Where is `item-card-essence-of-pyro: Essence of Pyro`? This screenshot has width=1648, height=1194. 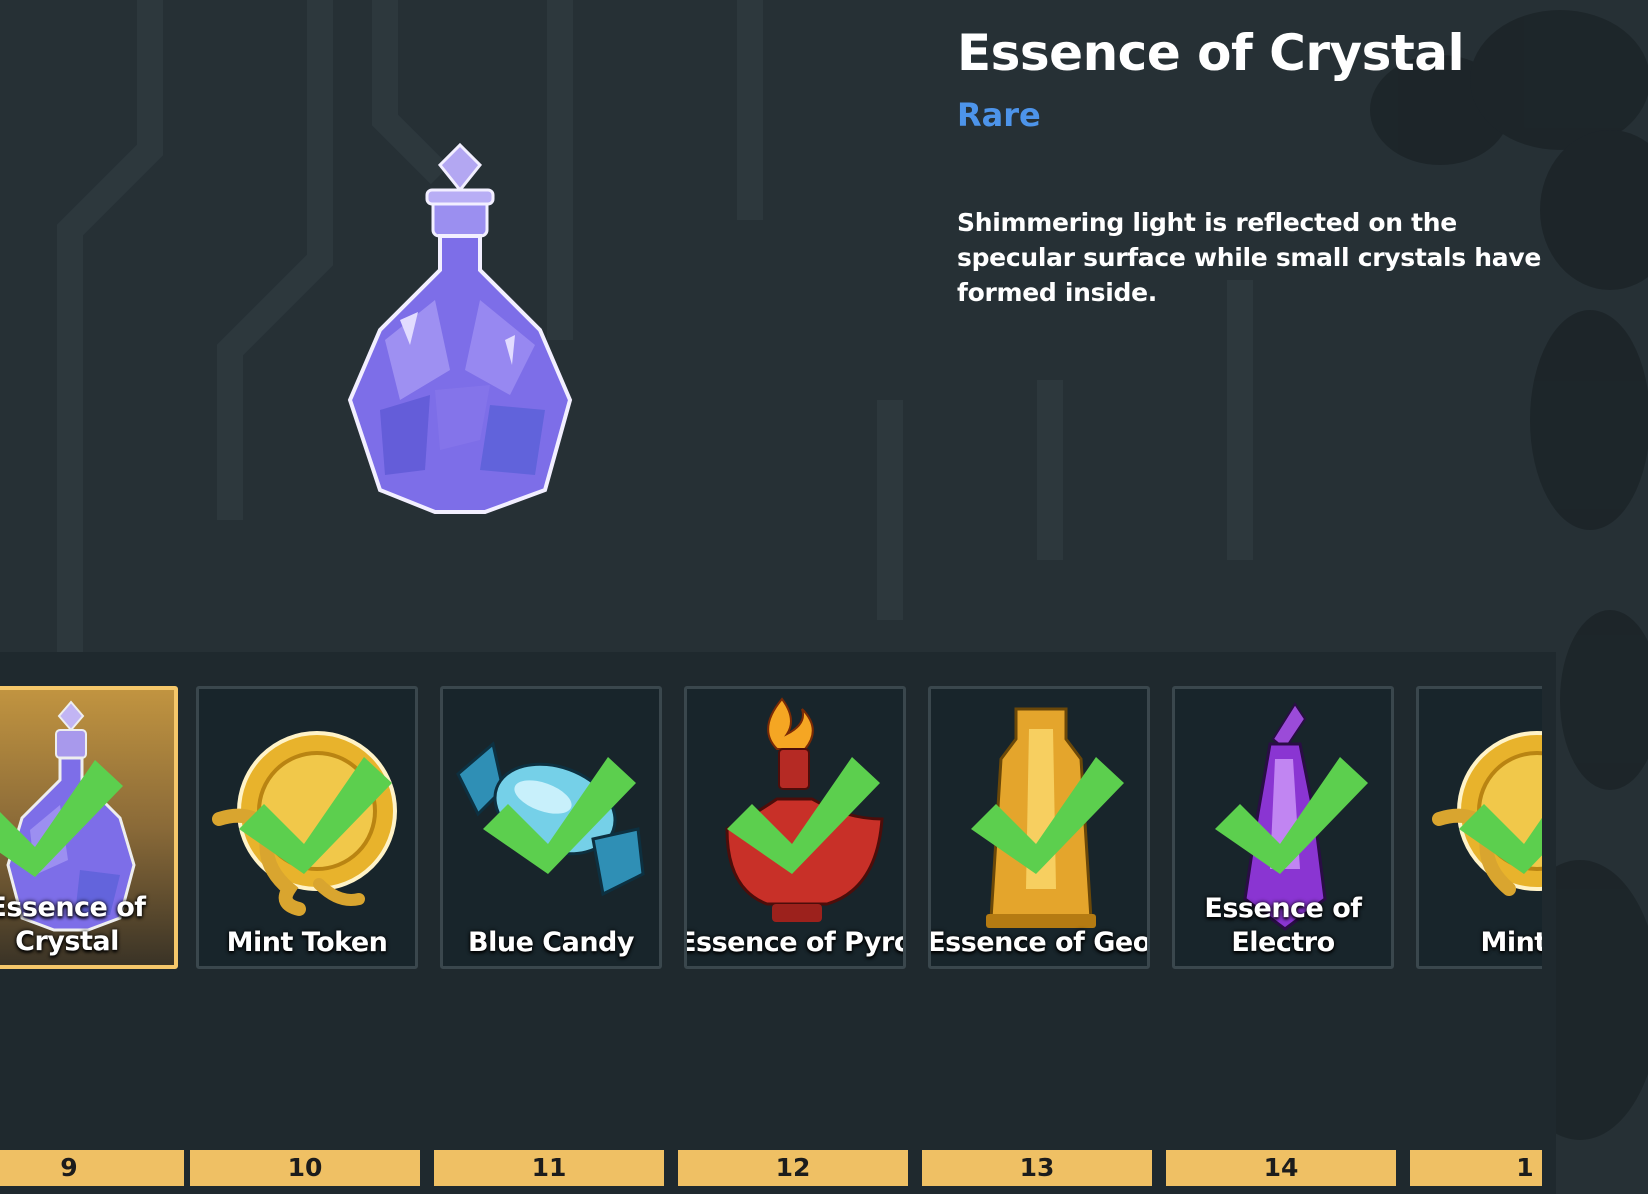 item-card-essence-of-pyro: Essence of Pyro is located at coordinates (795, 827).